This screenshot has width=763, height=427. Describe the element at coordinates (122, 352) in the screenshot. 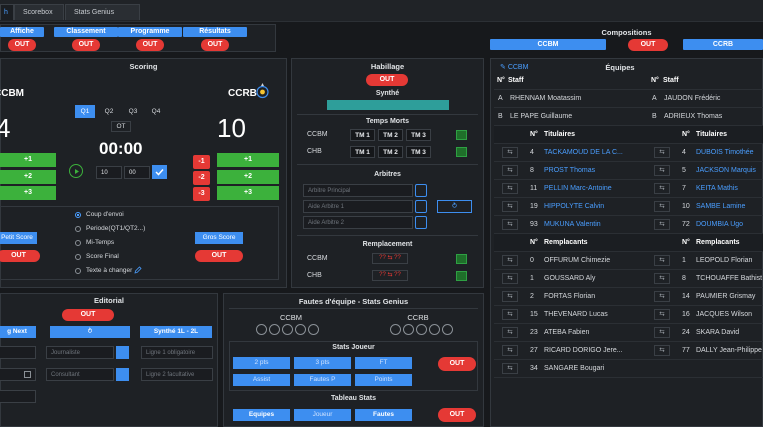

I see `journaliste-toggle-icon` at that location.